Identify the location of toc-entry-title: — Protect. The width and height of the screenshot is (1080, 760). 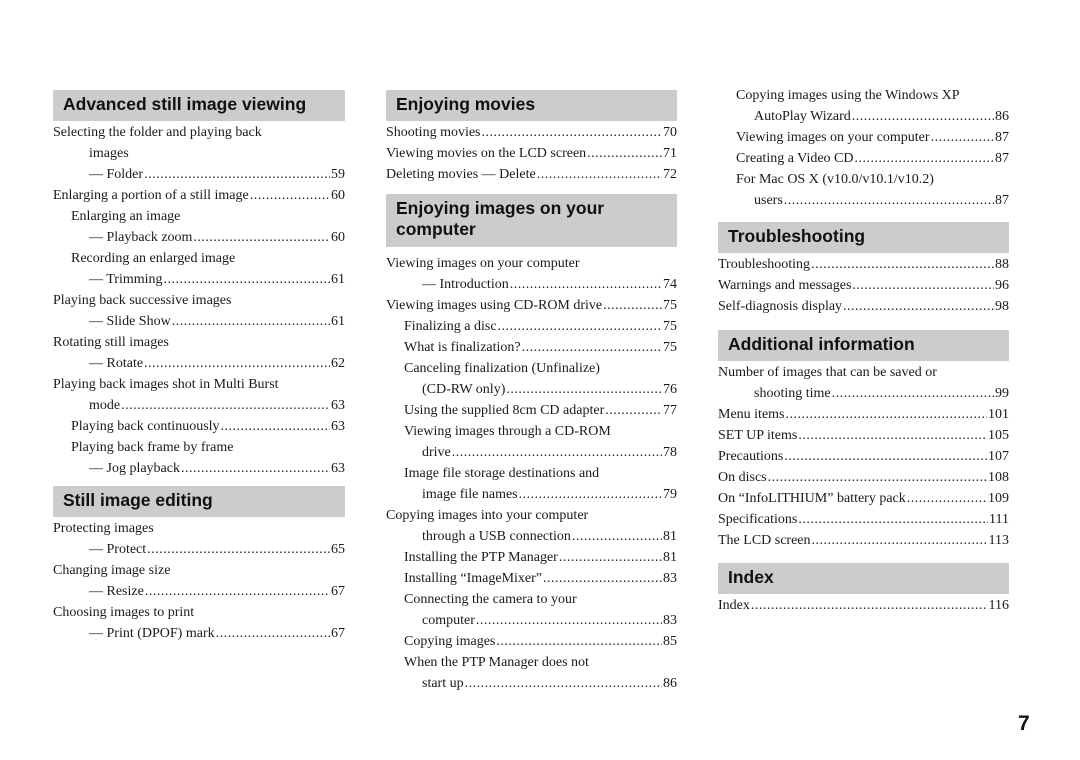
(118, 549).